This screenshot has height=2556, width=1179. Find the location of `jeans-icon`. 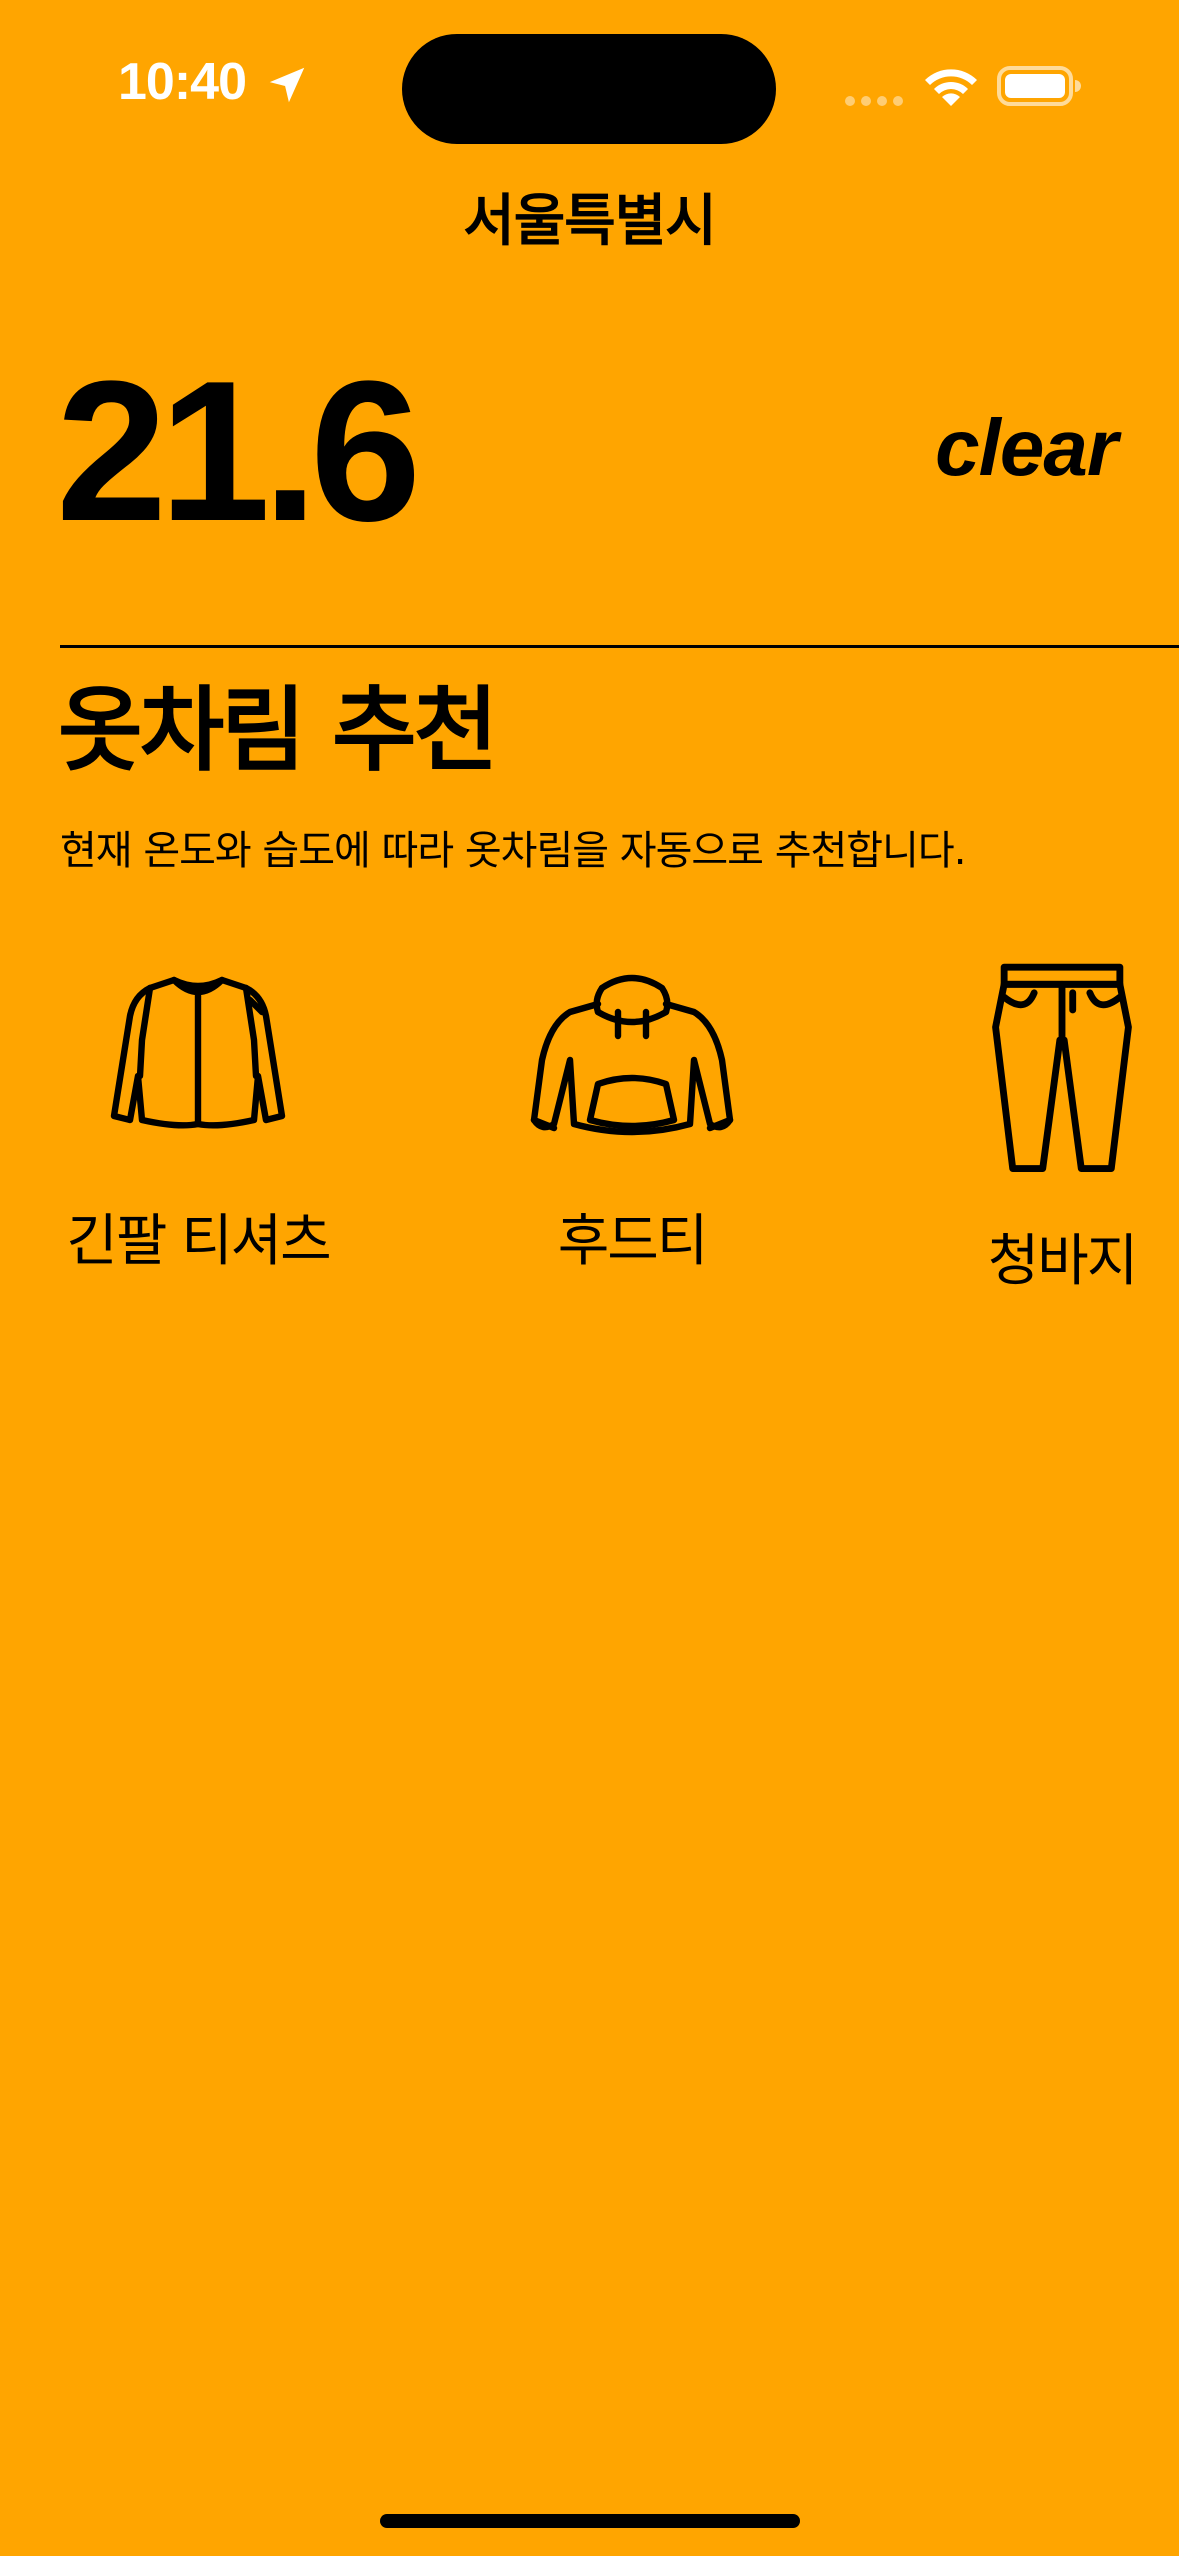

jeans-icon is located at coordinates (1062, 1067).